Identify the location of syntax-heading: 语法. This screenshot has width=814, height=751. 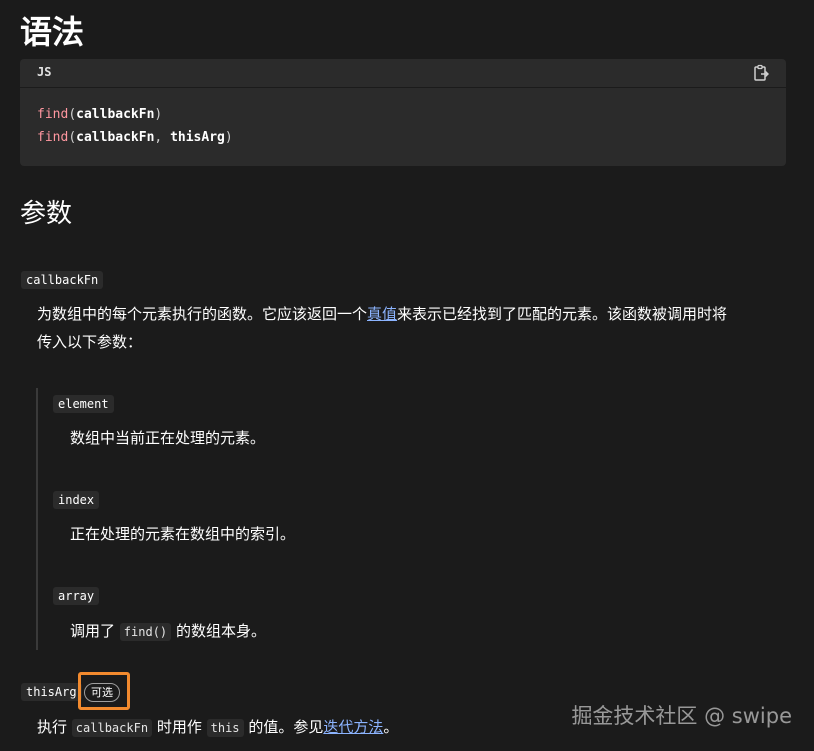
(52, 32).